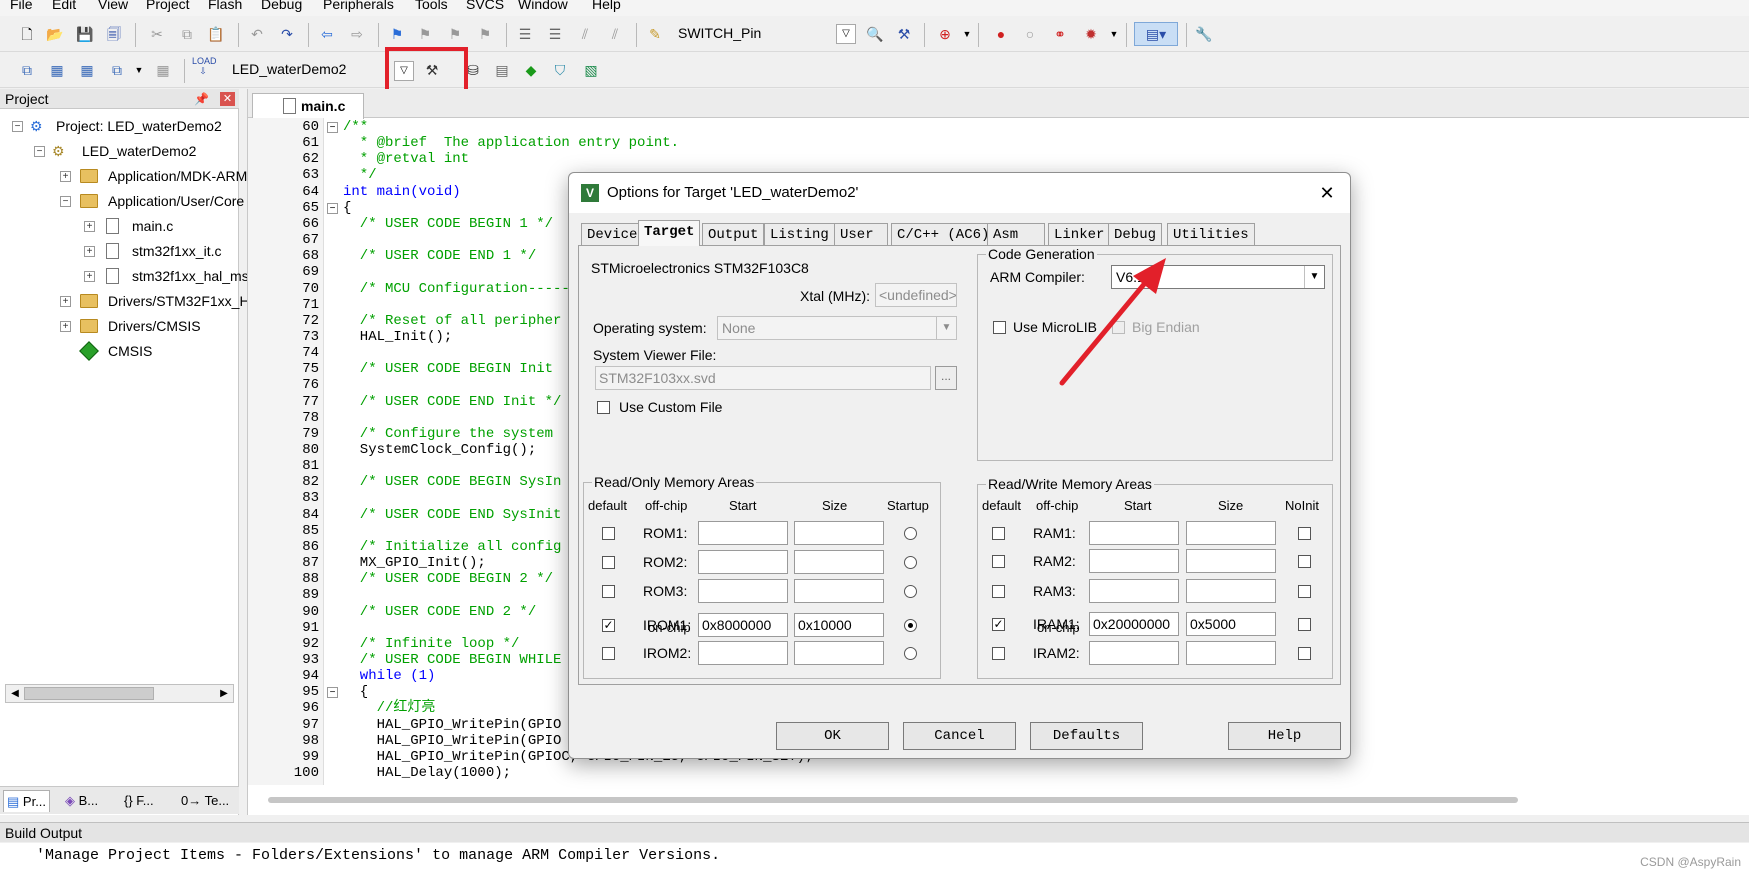  Describe the element at coordinates (1079, 234) in the screenshot. I see `tab-linker: Linker` at that location.